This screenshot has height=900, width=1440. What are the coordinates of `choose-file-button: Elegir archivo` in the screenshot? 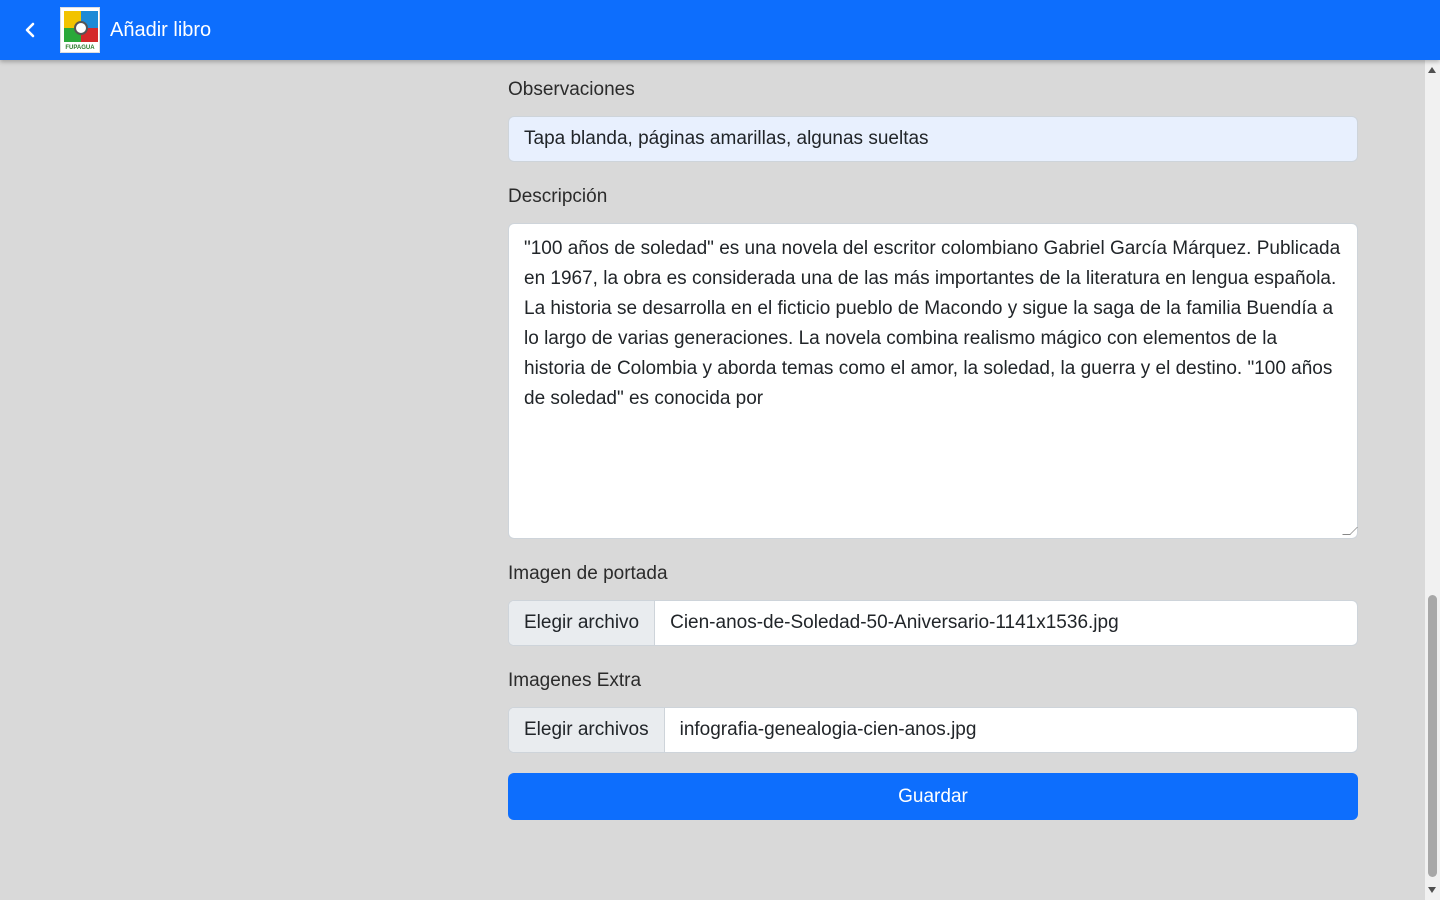 It's located at (582, 623).